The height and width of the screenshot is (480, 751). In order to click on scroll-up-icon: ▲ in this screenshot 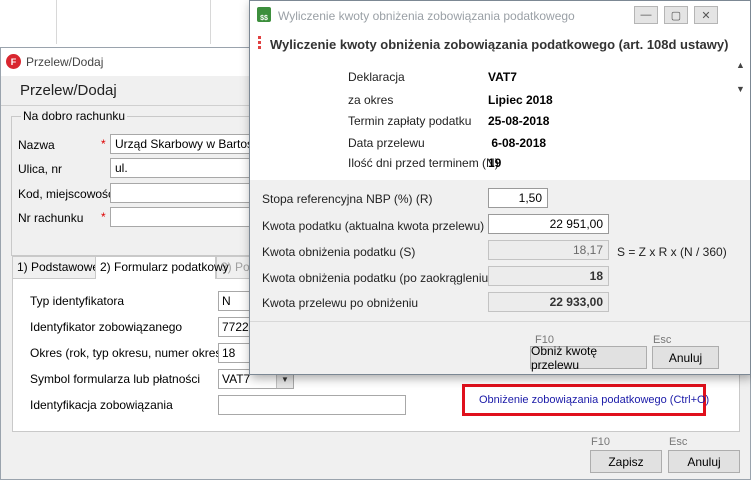, I will do `click(740, 65)`.